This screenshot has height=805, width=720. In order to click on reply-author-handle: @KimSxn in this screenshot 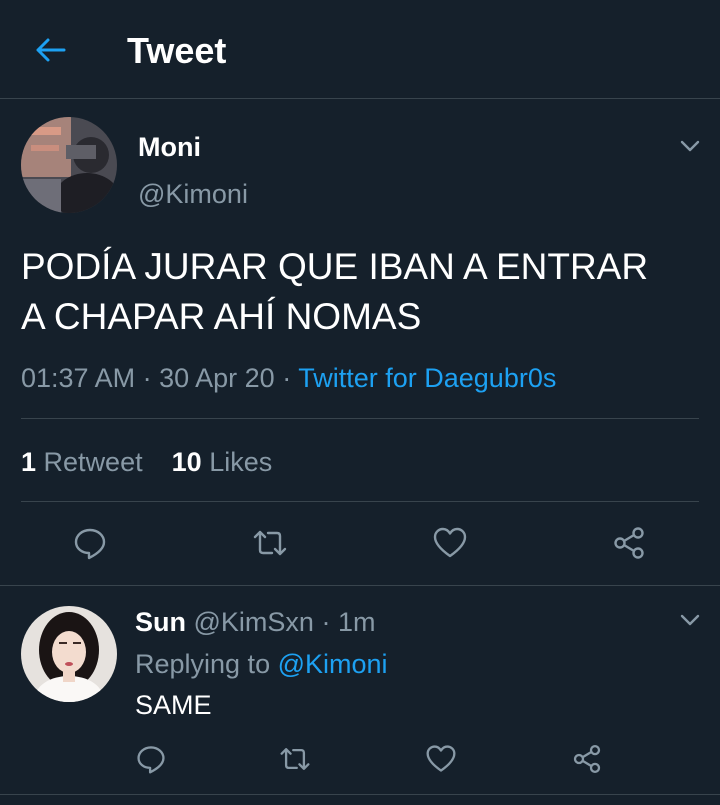, I will do `click(254, 622)`.